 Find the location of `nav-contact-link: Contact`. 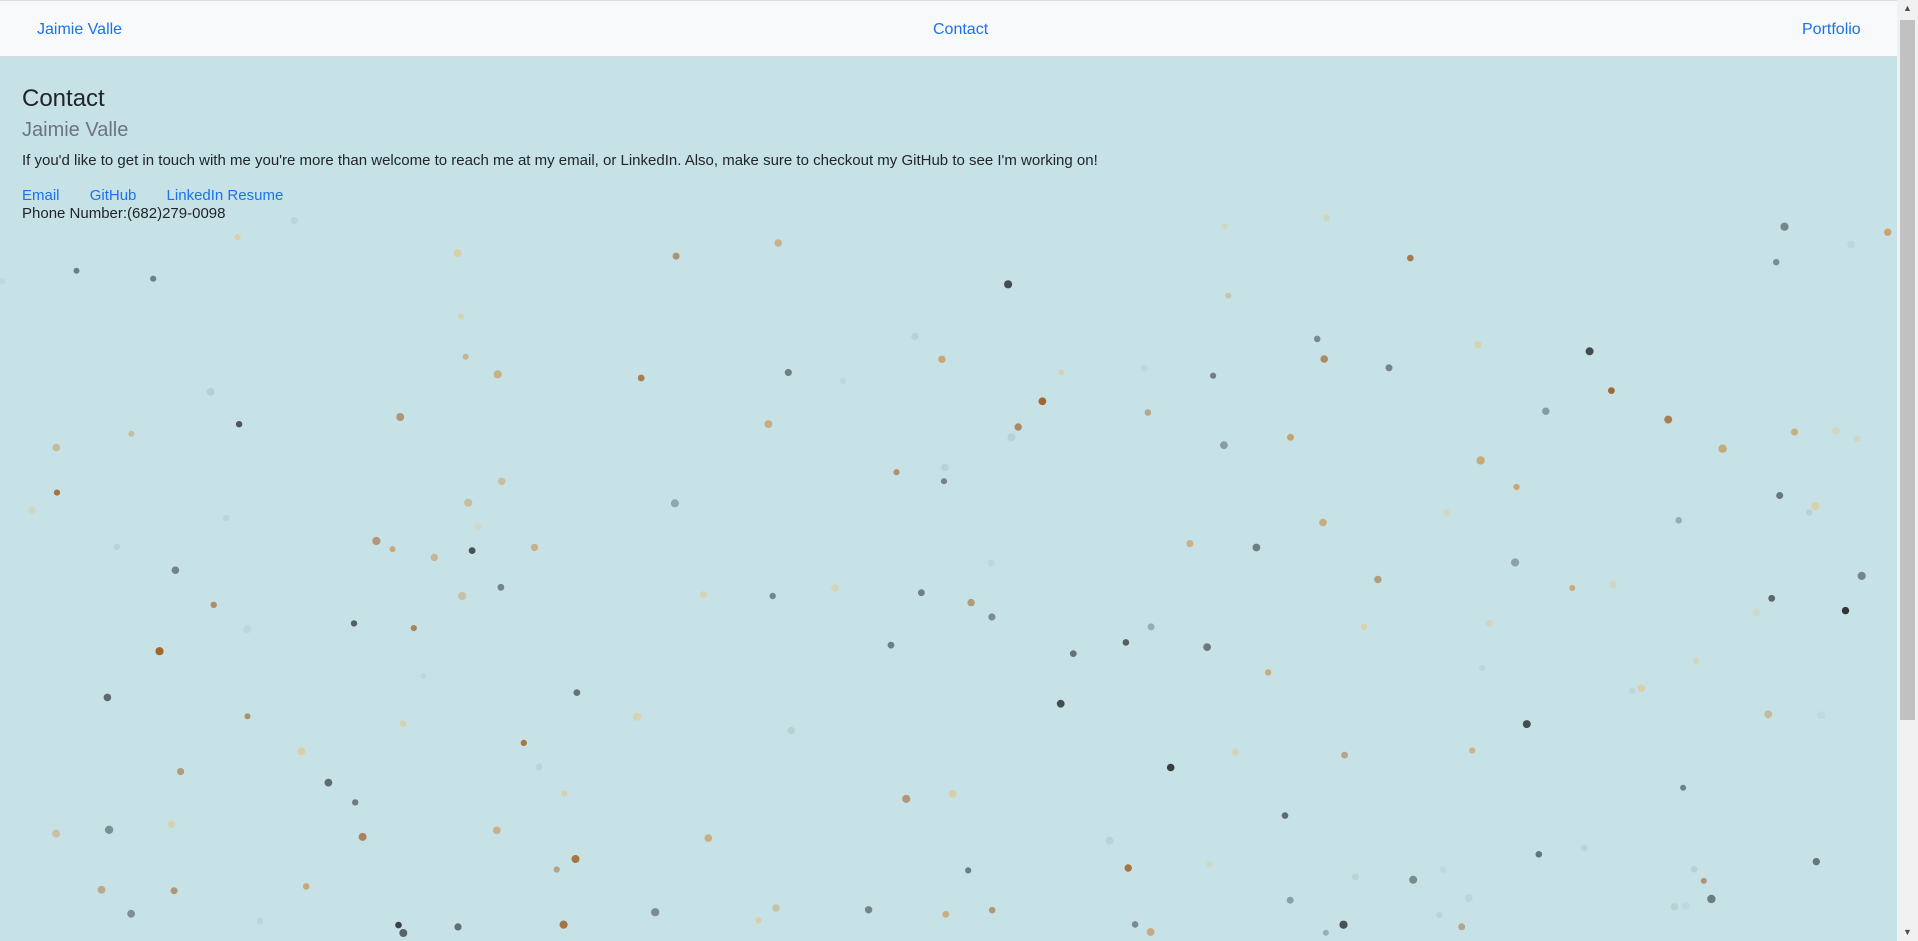

nav-contact-link: Contact is located at coordinates (960, 30).